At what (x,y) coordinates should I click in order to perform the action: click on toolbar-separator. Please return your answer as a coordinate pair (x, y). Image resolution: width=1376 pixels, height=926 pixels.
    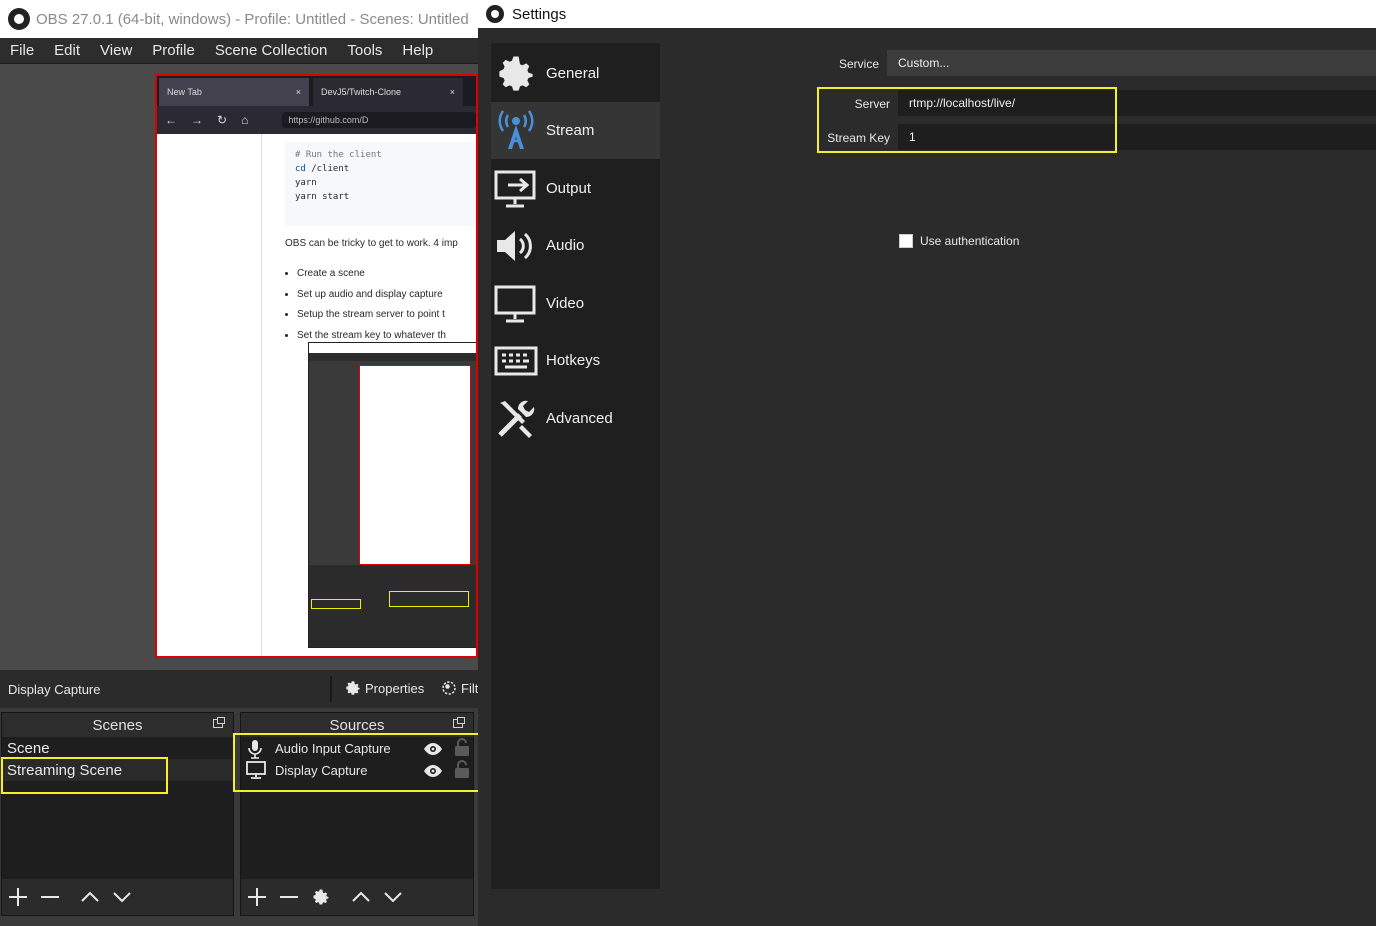
    Looking at the image, I should click on (331, 689).